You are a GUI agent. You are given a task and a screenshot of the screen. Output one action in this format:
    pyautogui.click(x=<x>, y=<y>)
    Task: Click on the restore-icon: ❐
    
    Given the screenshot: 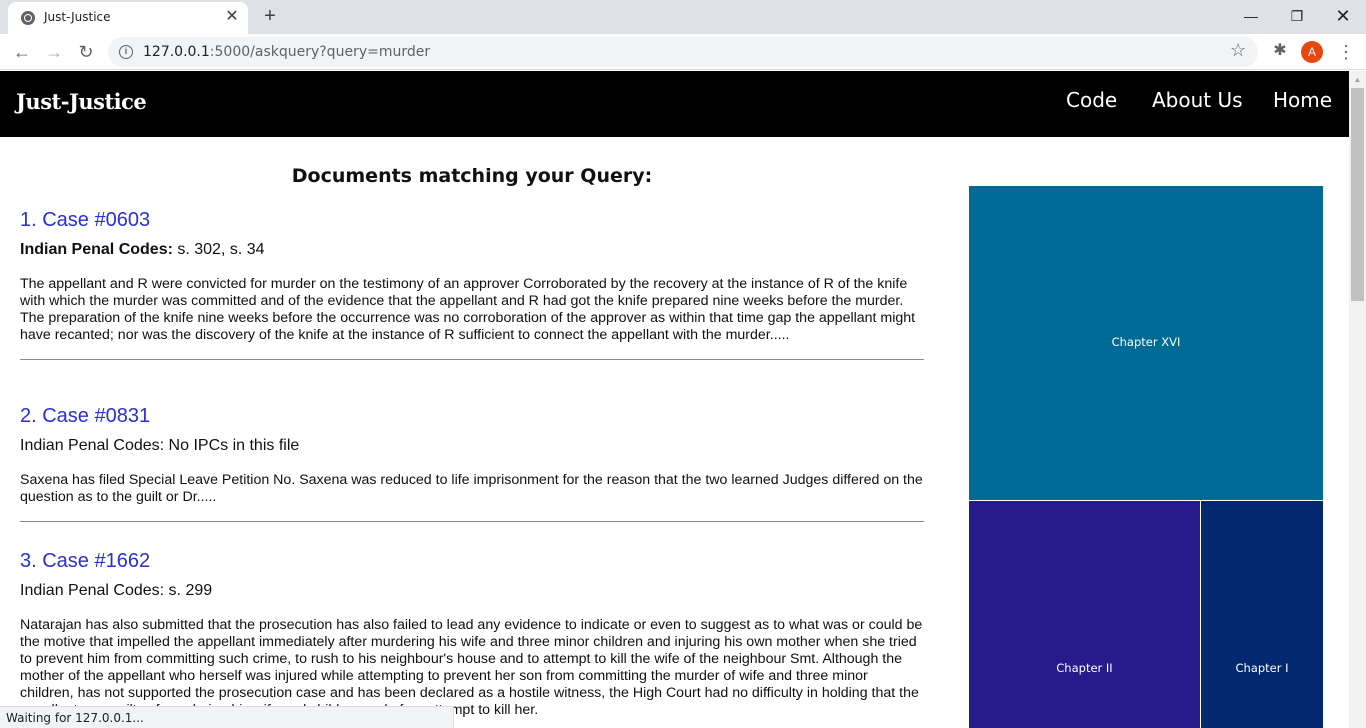 What is the action you would take?
    pyautogui.click(x=1297, y=16)
    